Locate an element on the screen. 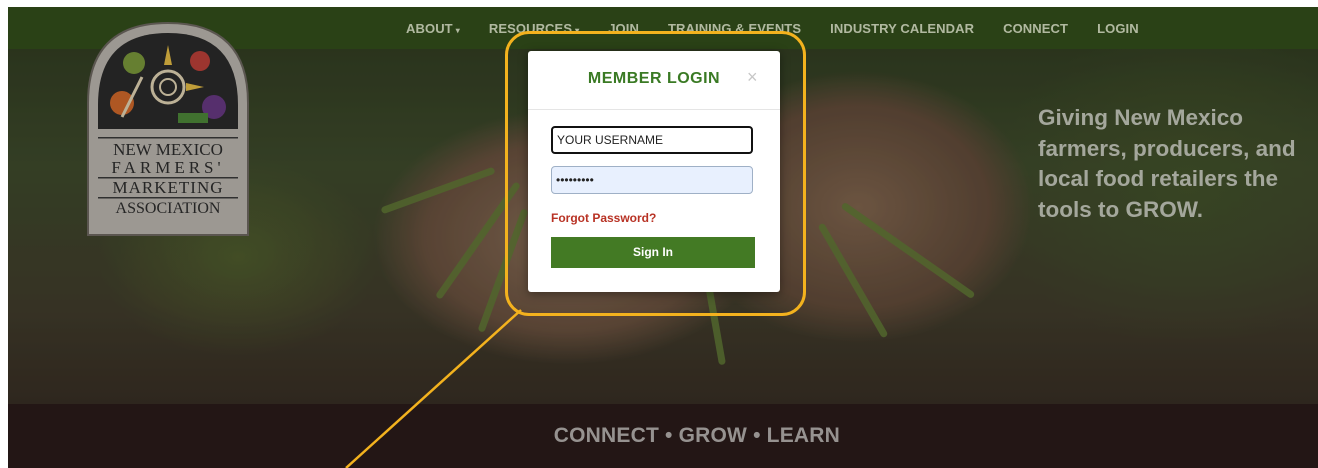  callout-pointer-line is located at coordinates (433, 388).